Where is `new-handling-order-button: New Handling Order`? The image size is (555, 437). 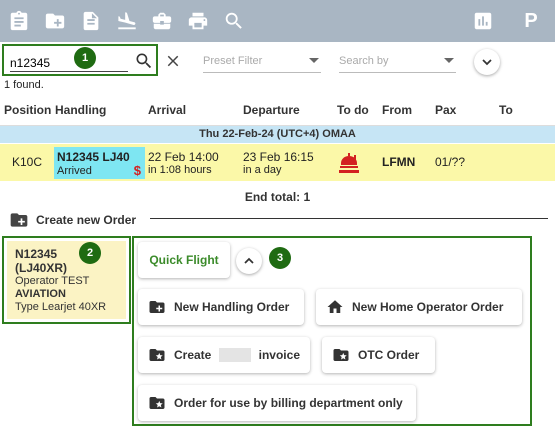 new-handling-order-button: New Handling Order is located at coordinates (221, 307).